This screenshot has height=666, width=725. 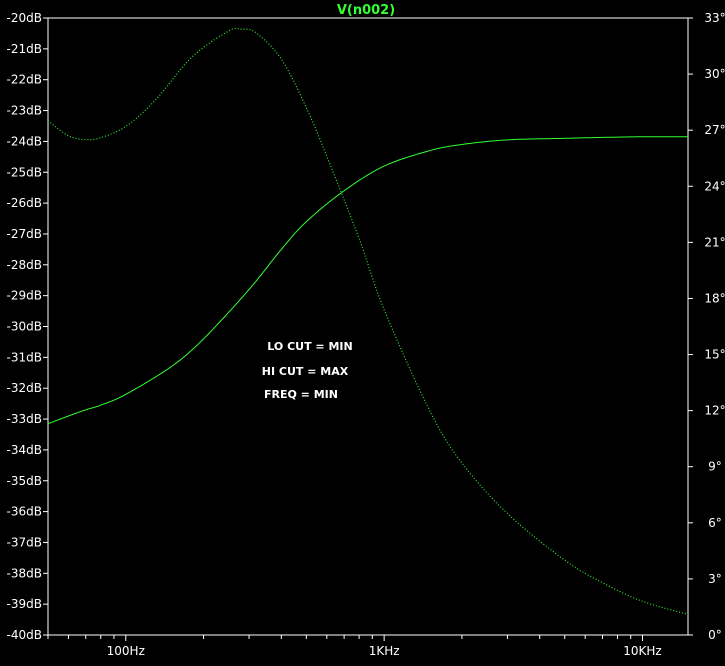 I want to click on y-left-tick-label: -36dB, so click(x=24, y=512).